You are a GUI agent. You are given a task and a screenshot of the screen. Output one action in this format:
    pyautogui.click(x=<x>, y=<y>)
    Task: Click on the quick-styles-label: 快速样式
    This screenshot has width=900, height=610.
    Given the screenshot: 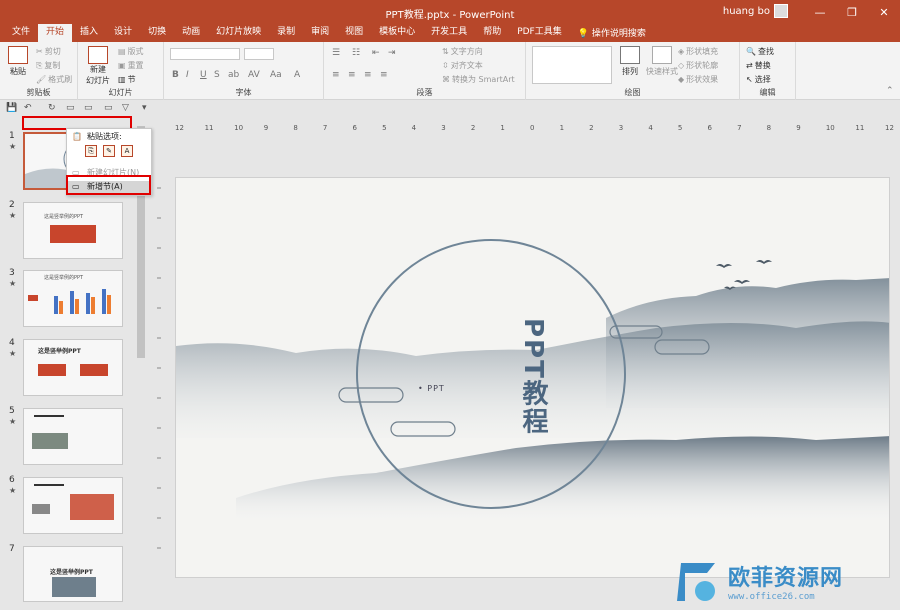 What is the action you would take?
    pyautogui.click(x=662, y=71)
    